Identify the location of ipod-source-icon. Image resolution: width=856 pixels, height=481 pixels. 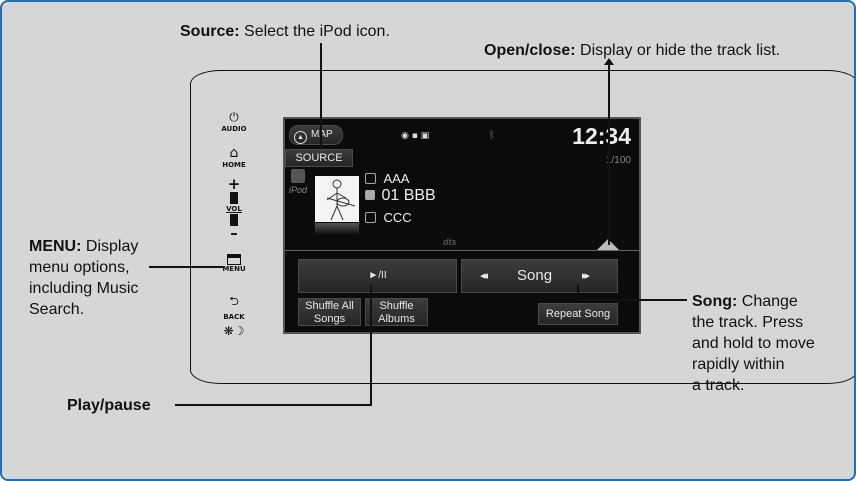
(298, 176).